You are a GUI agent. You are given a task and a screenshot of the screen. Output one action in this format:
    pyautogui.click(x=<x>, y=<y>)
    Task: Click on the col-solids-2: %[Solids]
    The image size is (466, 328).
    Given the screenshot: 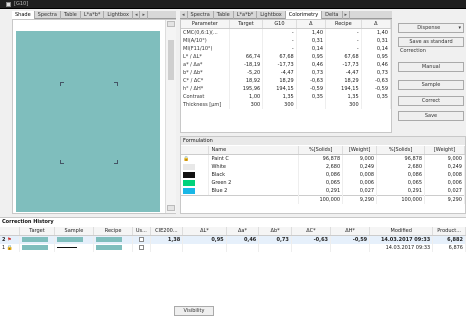 What is the action you would take?
    pyautogui.click(x=401, y=150)
    